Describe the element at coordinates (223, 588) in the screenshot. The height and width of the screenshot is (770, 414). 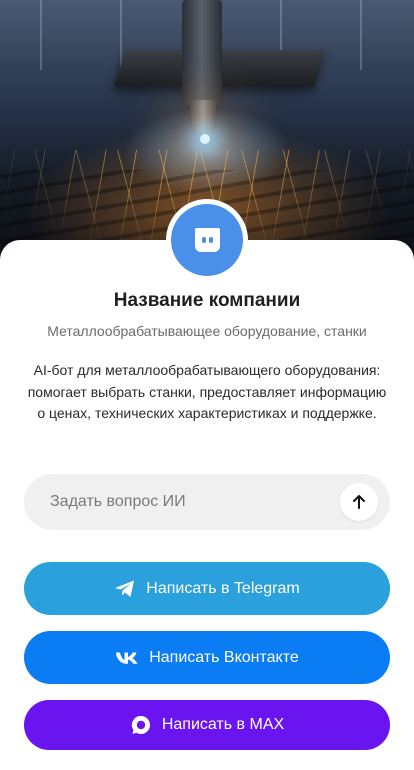
I see `telegram-button-label: Написать в Telegram` at that location.